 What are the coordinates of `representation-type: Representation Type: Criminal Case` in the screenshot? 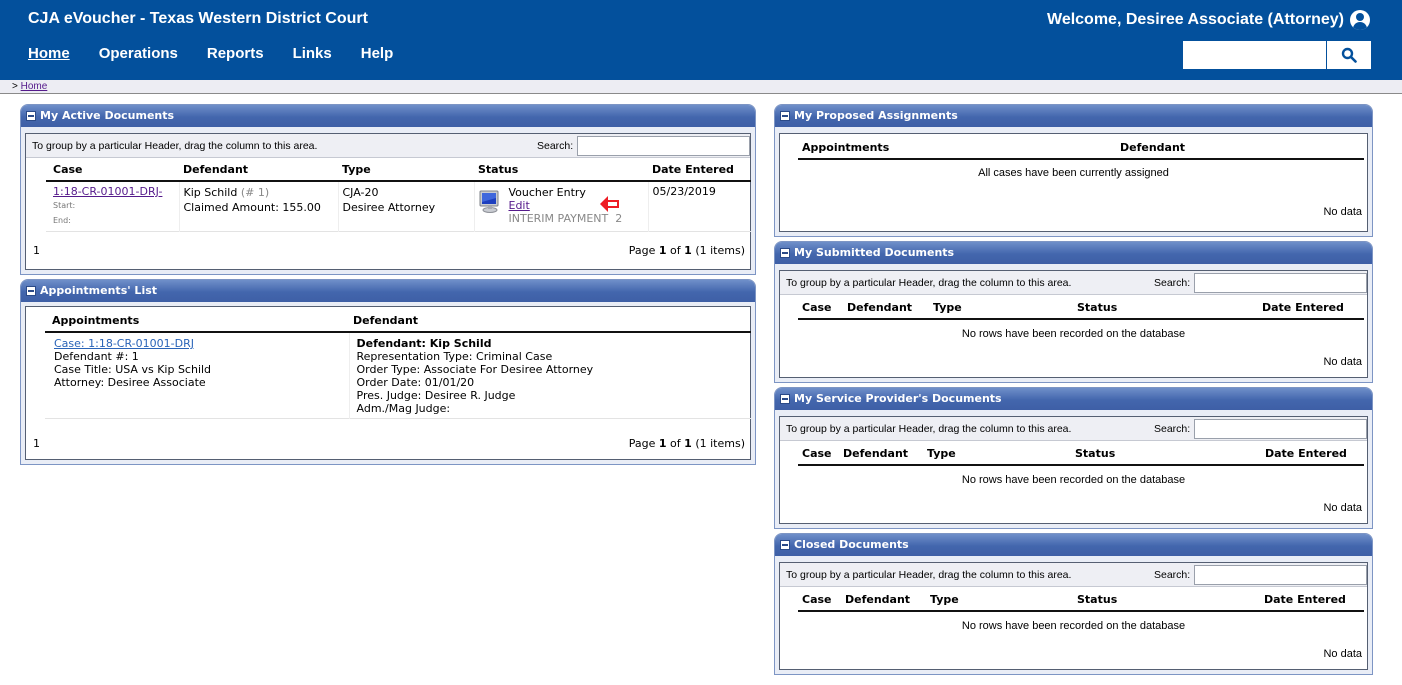 It's located at (454, 356).